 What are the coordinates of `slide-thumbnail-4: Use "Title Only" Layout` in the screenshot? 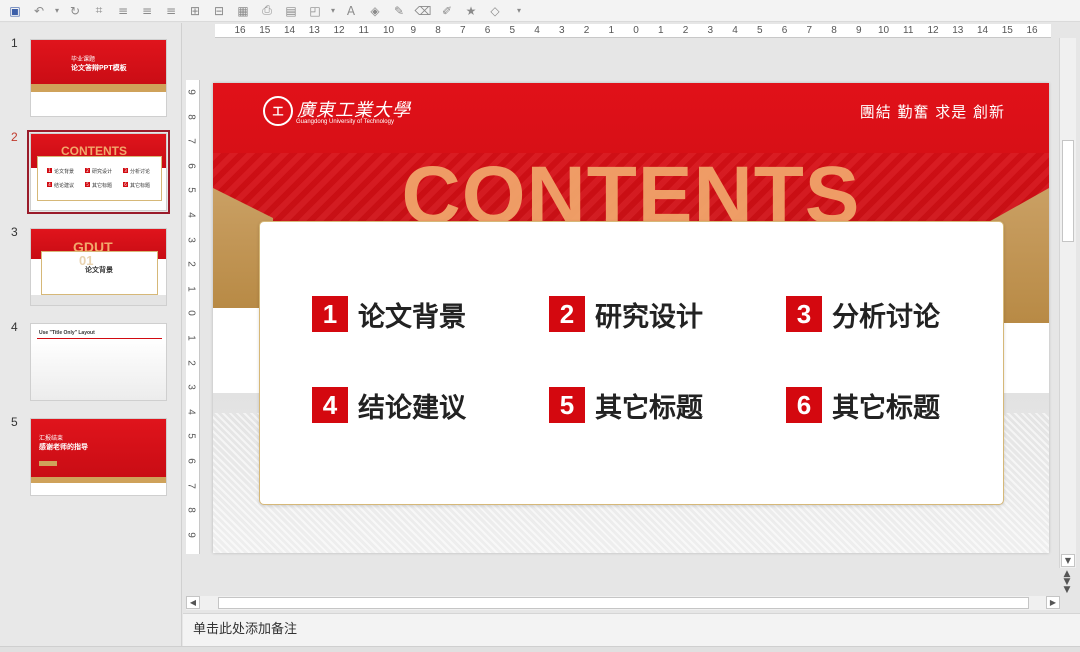 It's located at (98, 362).